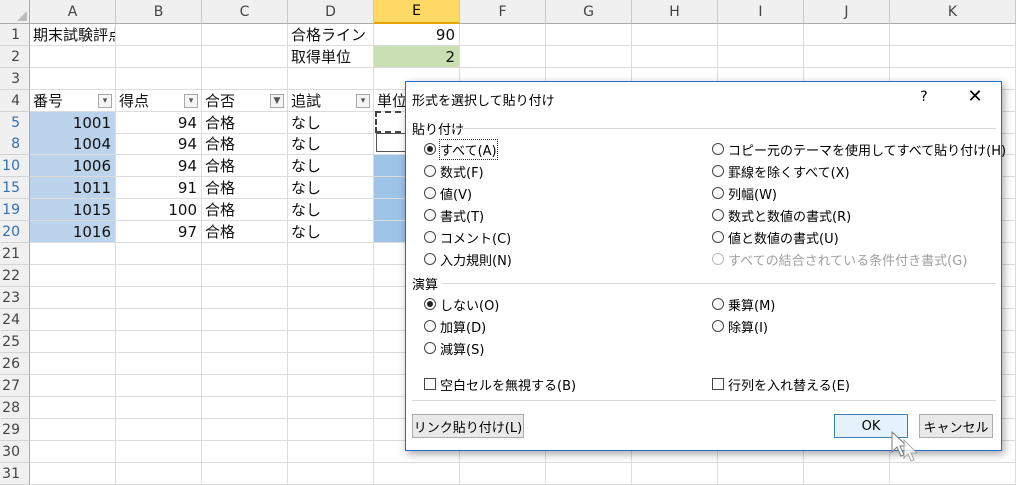 The image size is (1016, 485). Describe the element at coordinates (15, 210) in the screenshot. I see `row-header-19: 19` at that location.